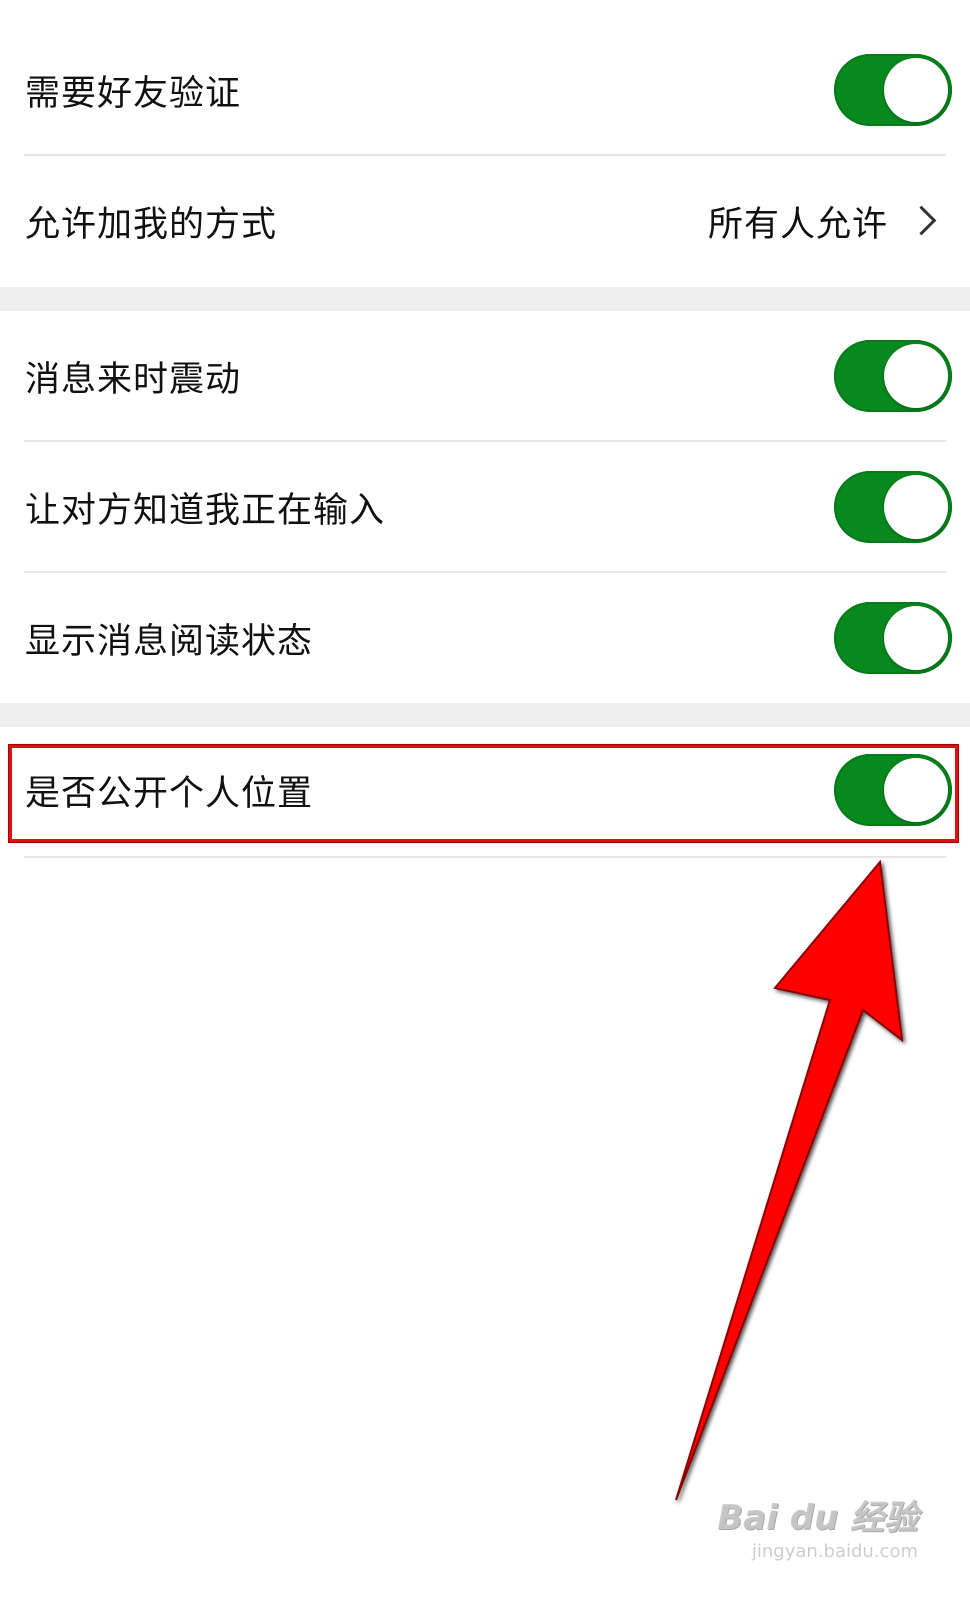  I want to click on add-methods-value: 所有人允许, so click(797, 224).